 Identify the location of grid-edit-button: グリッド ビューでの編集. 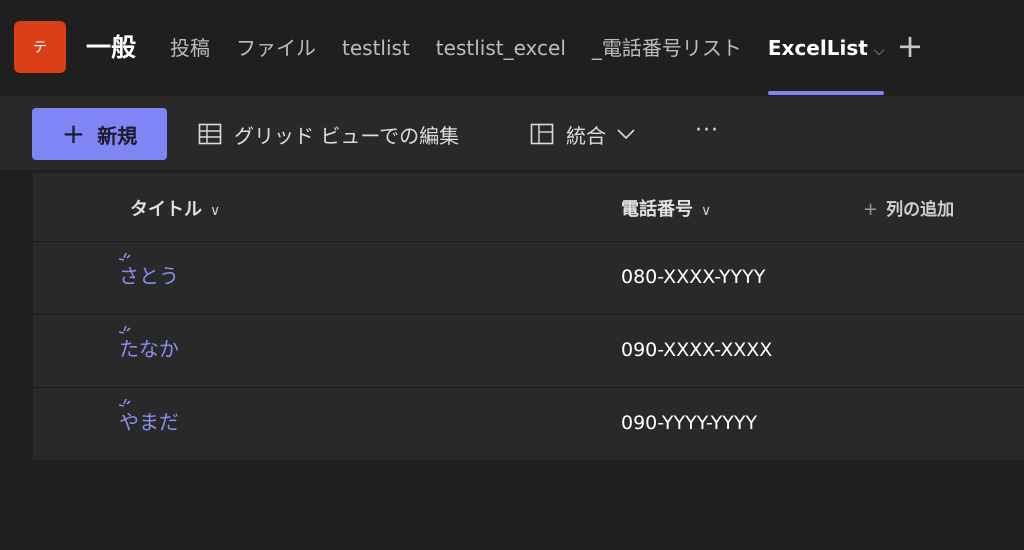
(328, 134).